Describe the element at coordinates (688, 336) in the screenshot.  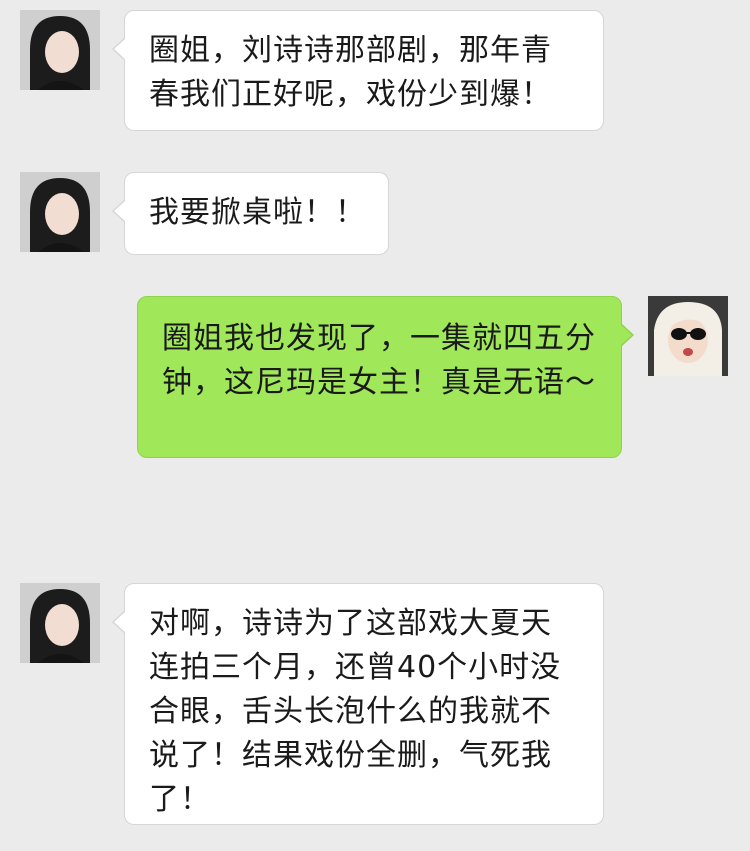
I see `avatar-blonde-sunglasses-icon` at that location.